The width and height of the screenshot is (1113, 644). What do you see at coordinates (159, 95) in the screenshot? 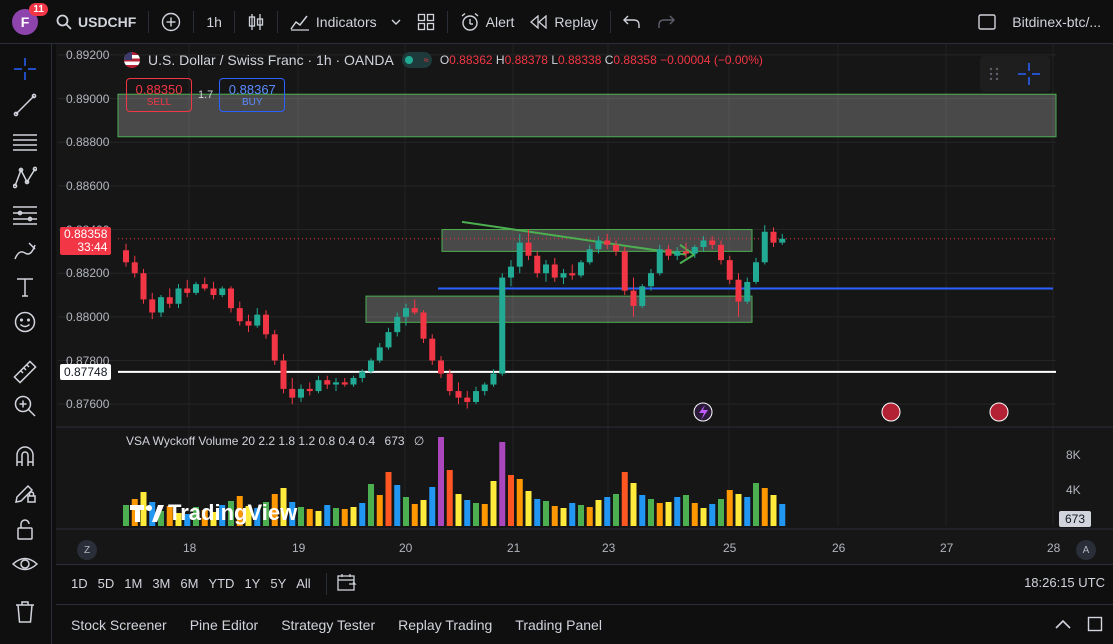
I see `sell-button: 0.88350 SELL` at bounding box center [159, 95].